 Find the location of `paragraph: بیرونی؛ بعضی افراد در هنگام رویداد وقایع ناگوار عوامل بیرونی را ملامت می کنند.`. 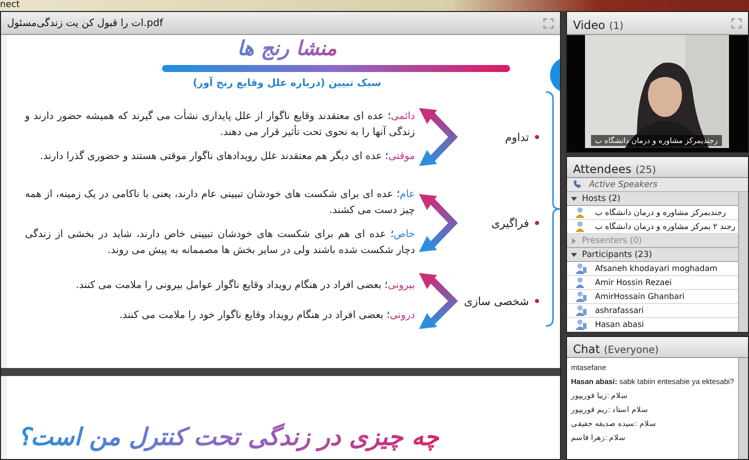

paragraph: بیرونی؛ بعضی افراد در هنگام رویداد وقایع ناگوار عوامل بیرونی را ملامت می کنند. is located at coordinates (244, 285).